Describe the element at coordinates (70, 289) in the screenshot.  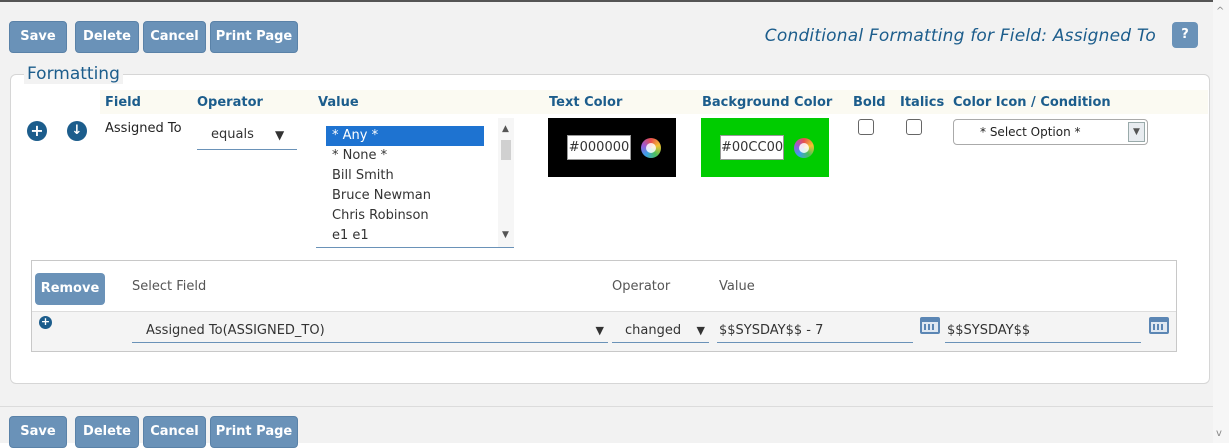
I see `remove-button: Remove` at that location.